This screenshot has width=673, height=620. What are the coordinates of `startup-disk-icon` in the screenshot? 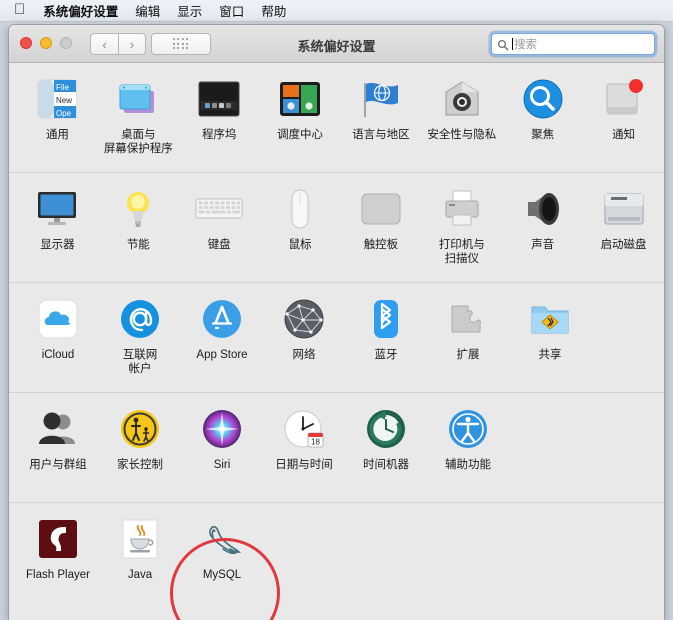 It's located at (624, 209).